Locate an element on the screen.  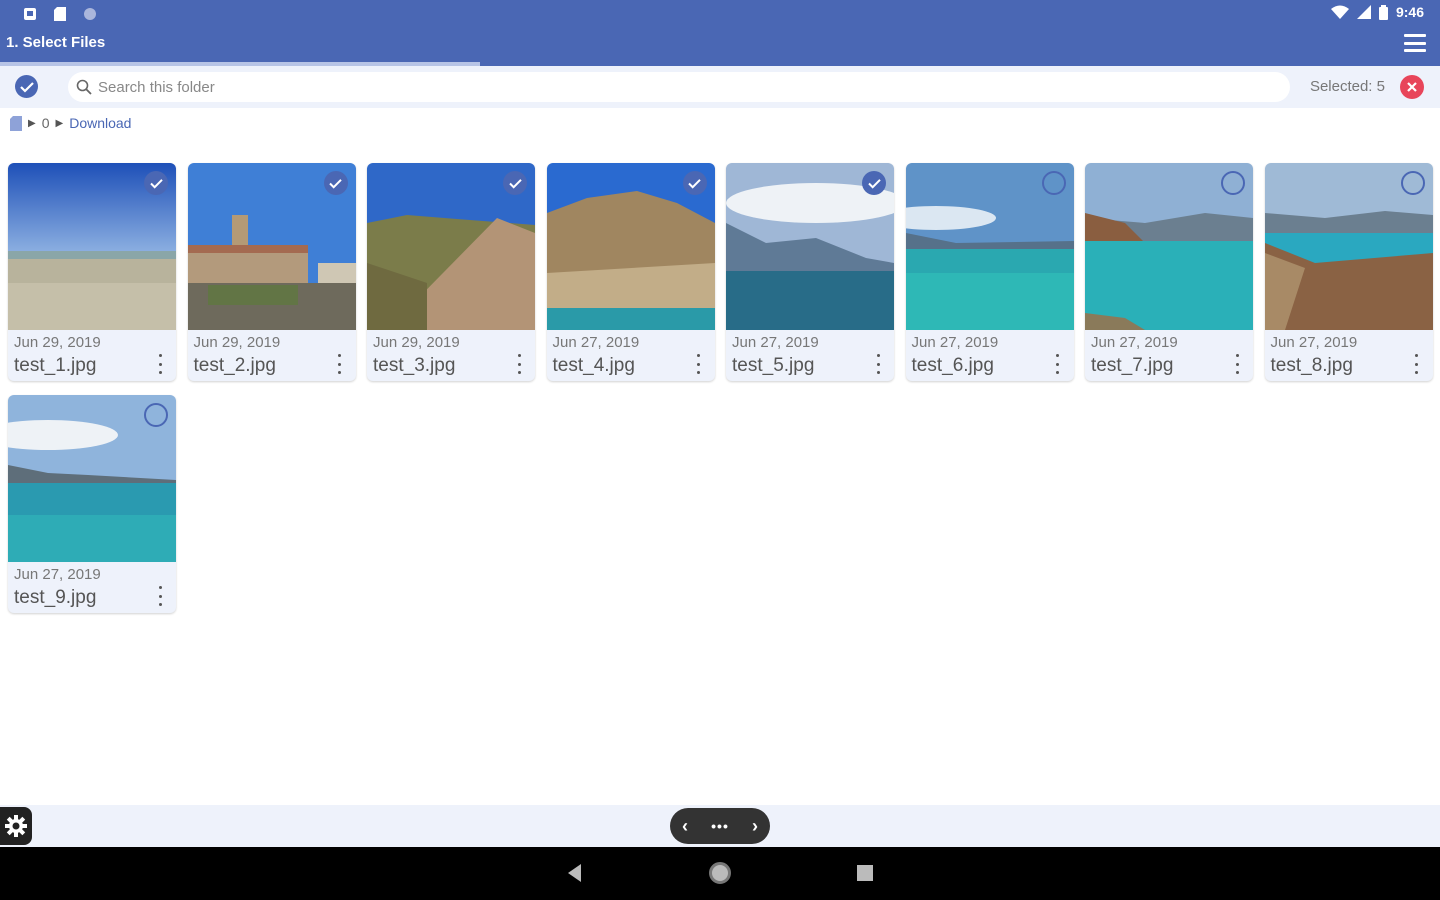
file-name: test_6.jpg is located at coordinates (952, 365).